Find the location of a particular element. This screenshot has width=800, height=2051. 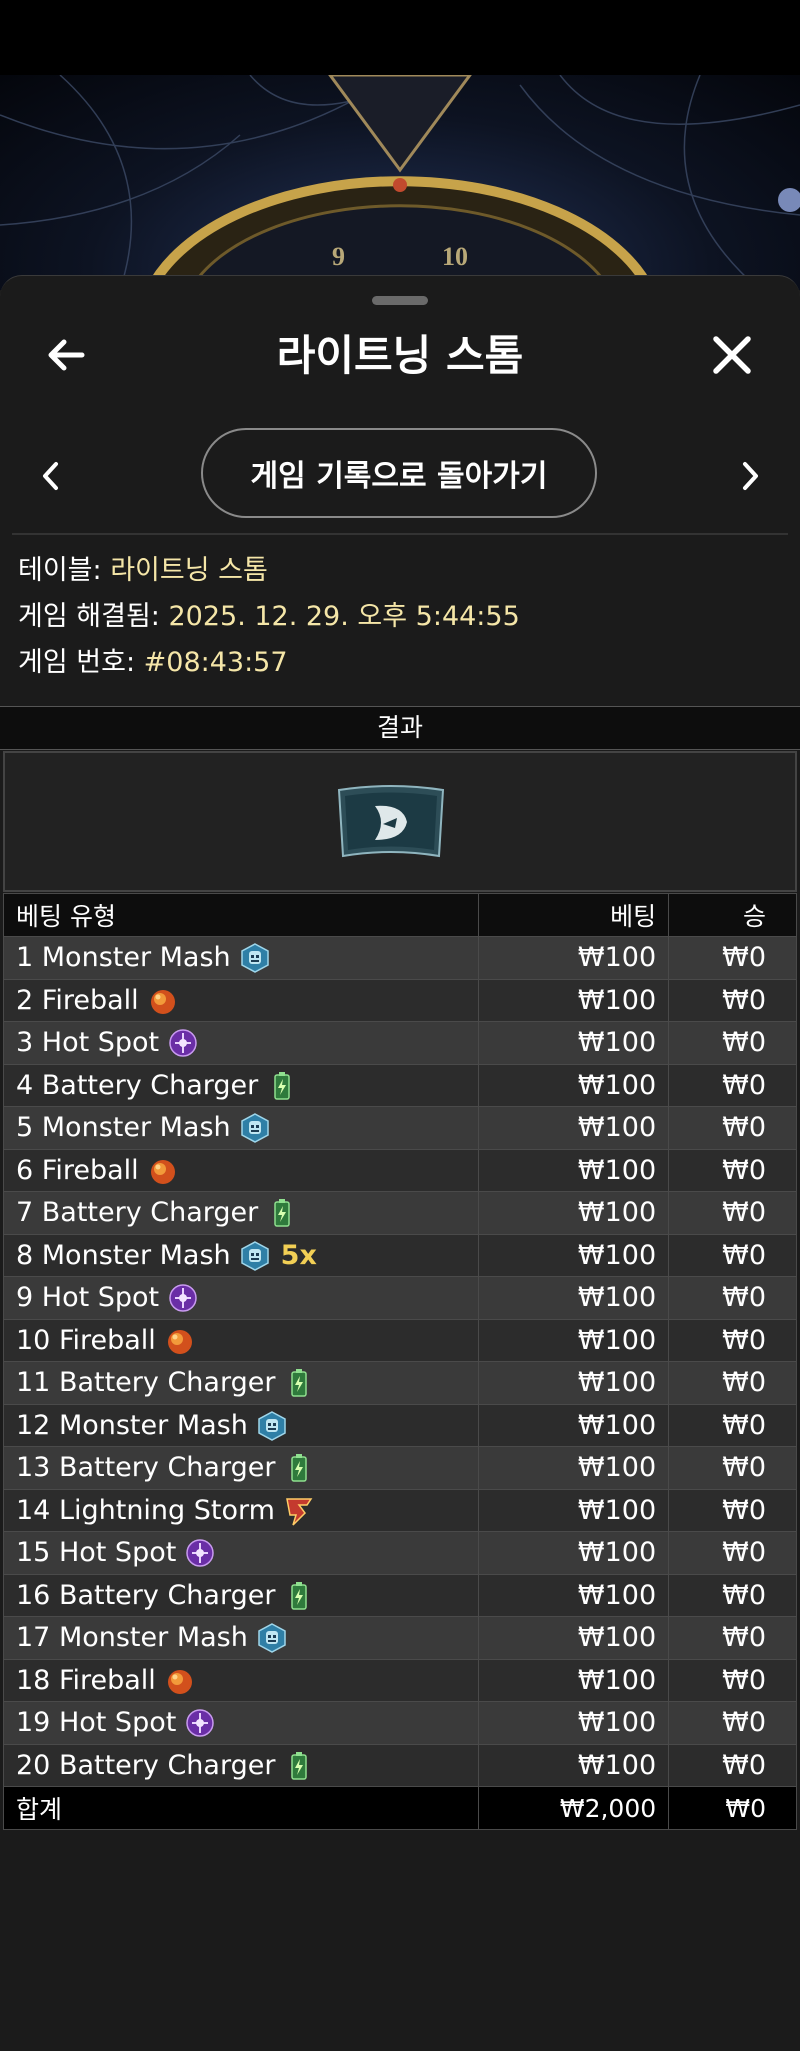

table-row: 17 Monster Mash ₩100 ₩0 is located at coordinates (399, 1638).